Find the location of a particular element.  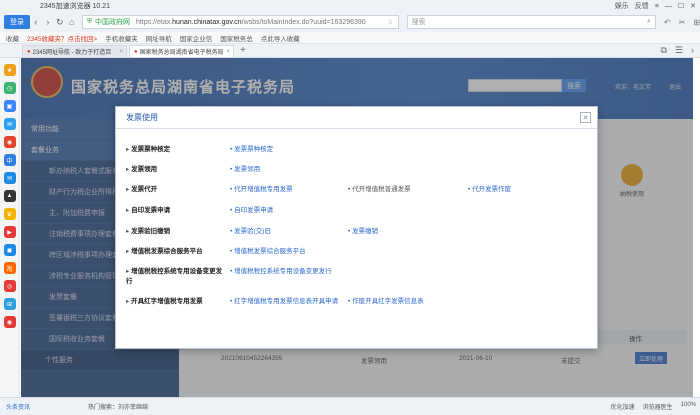

chat-icon: ✉ is located at coordinates (9, 124).